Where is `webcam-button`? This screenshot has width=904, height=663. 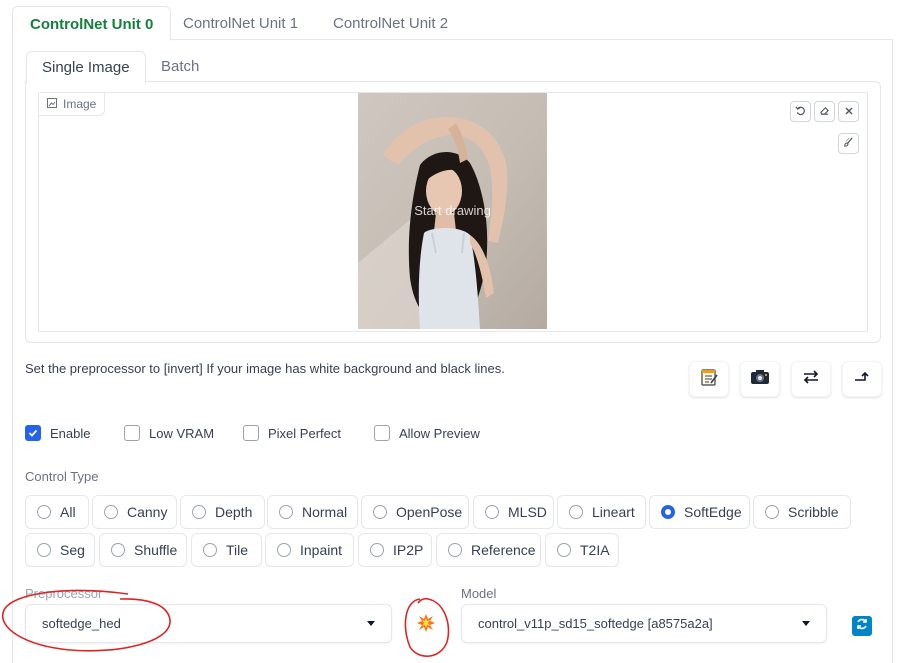
webcam-button is located at coordinates (760, 379).